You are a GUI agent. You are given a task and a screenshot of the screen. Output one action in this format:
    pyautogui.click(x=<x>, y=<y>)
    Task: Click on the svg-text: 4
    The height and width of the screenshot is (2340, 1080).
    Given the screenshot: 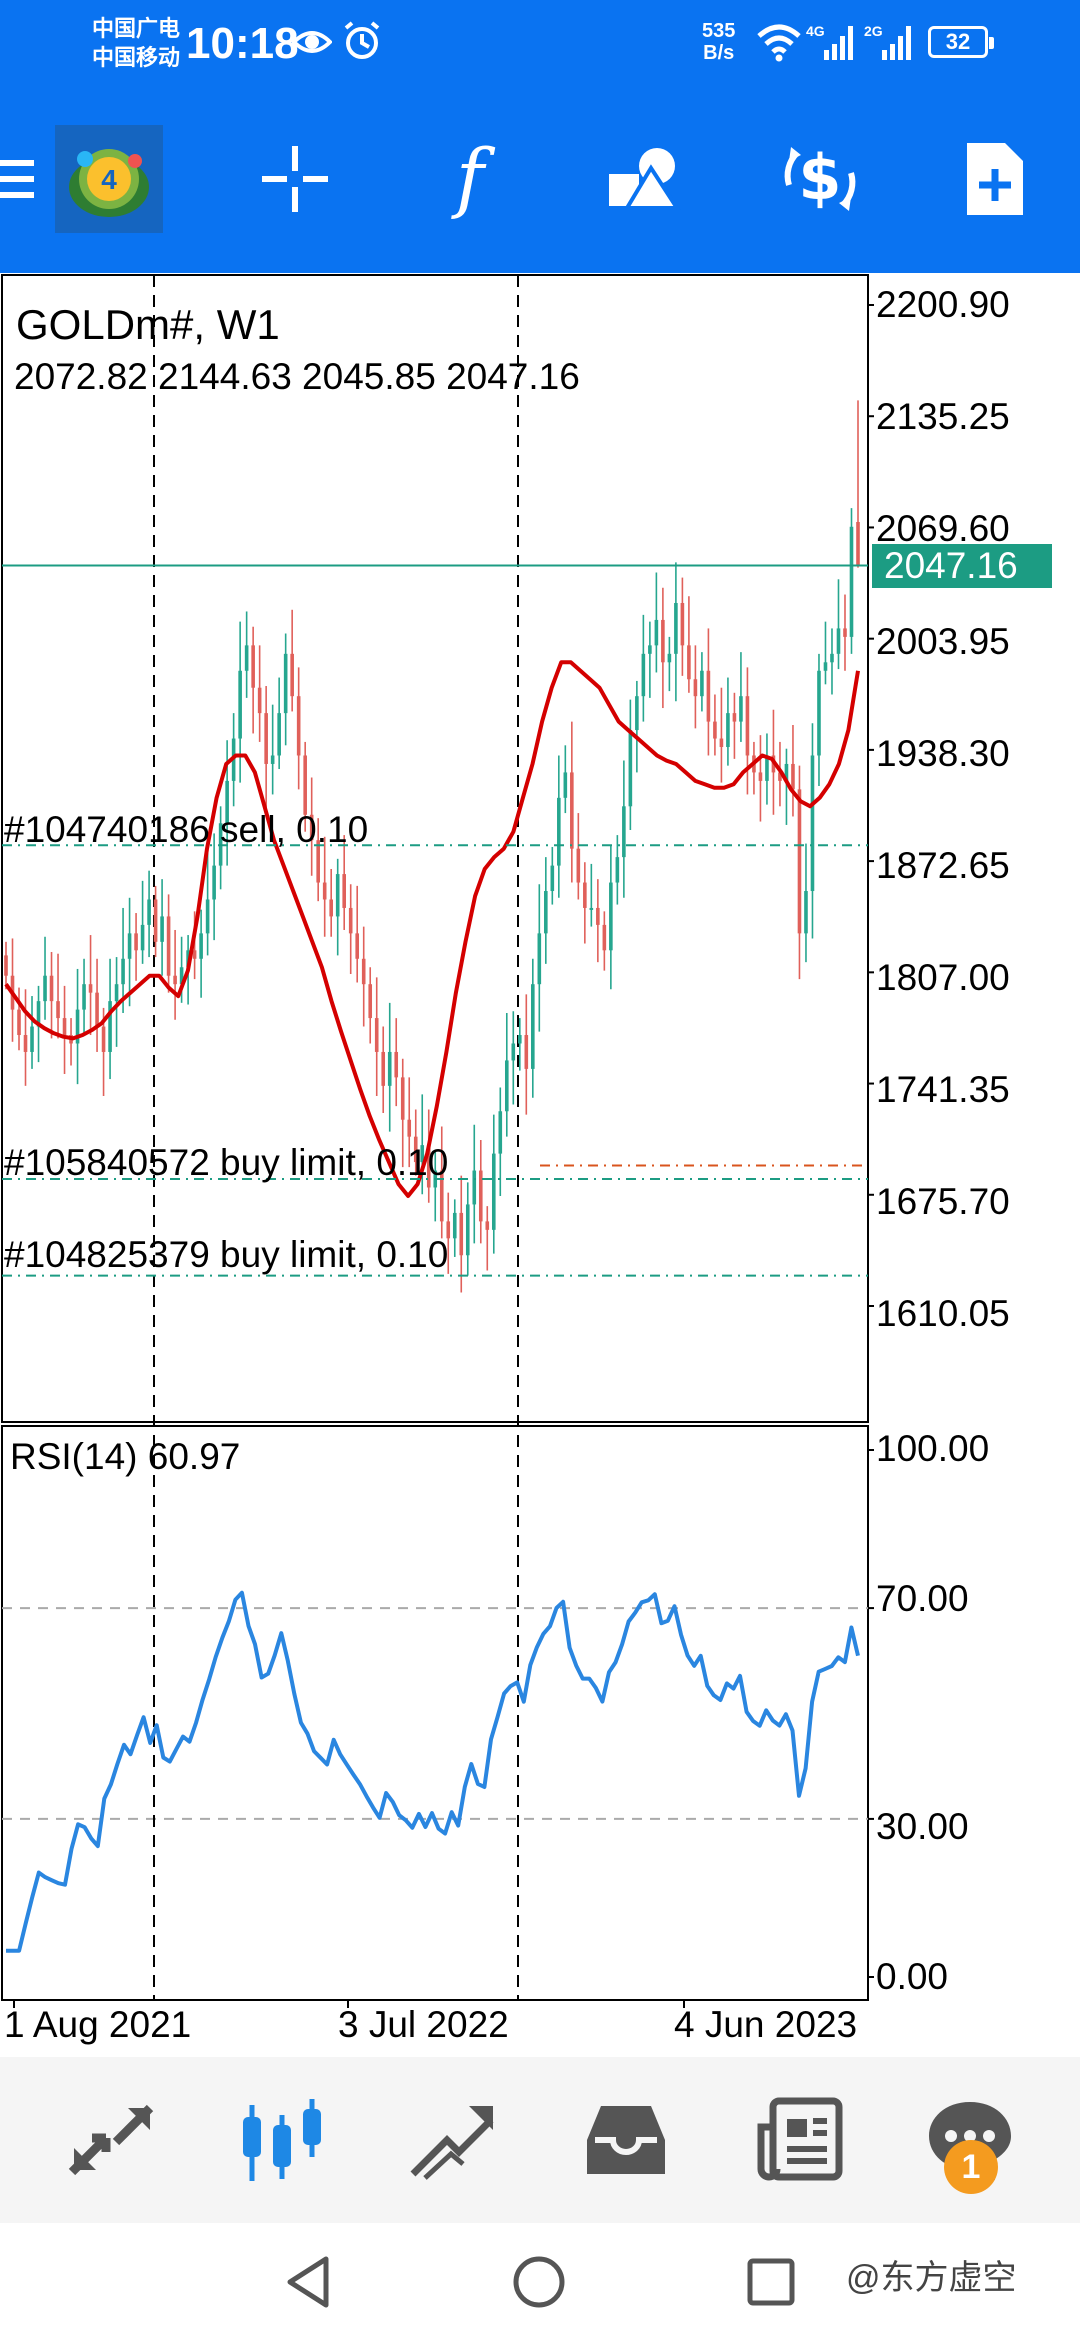 What is the action you would take?
    pyautogui.click(x=109, y=179)
    